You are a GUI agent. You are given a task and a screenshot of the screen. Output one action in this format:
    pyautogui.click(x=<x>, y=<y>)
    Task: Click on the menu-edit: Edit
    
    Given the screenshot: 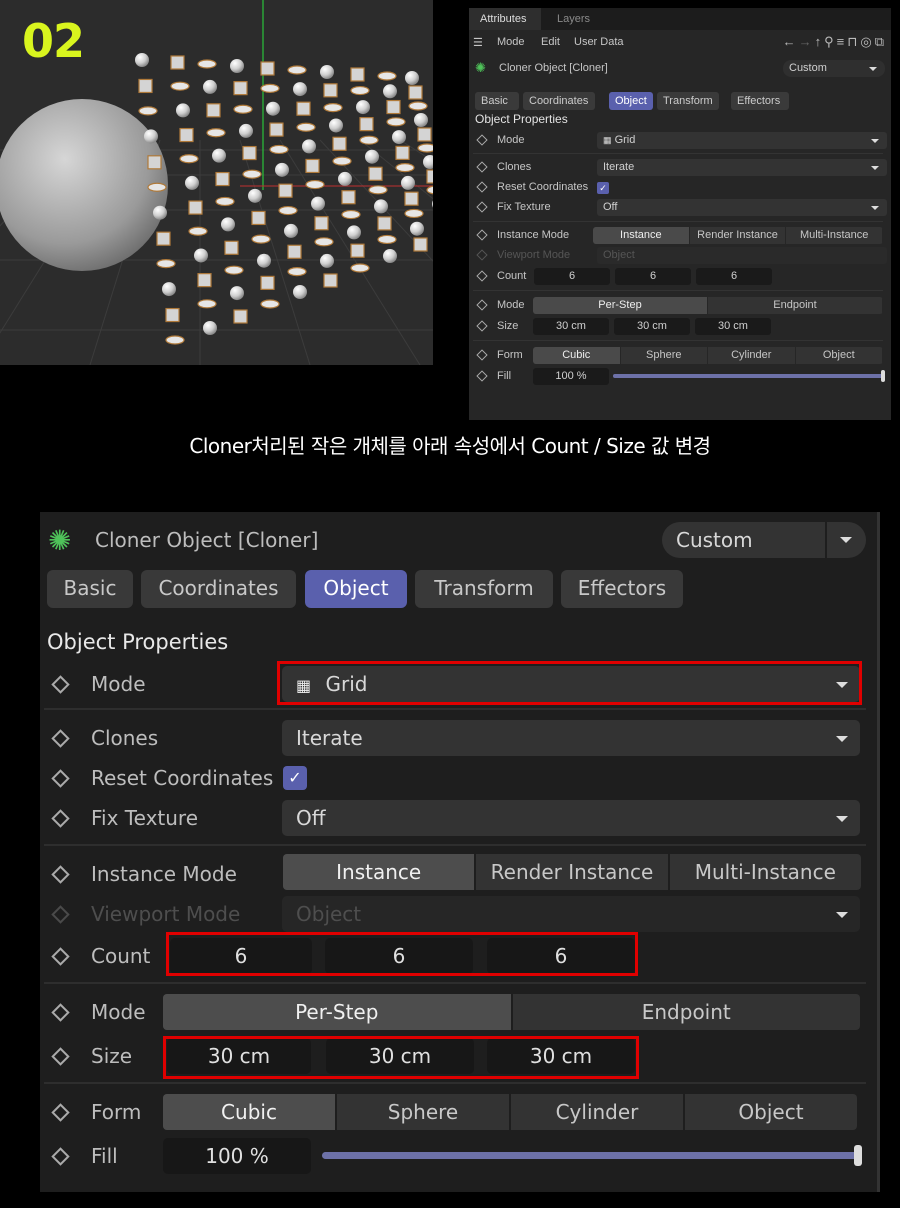 What is the action you would take?
    pyautogui.click(x=550, y=42)
    